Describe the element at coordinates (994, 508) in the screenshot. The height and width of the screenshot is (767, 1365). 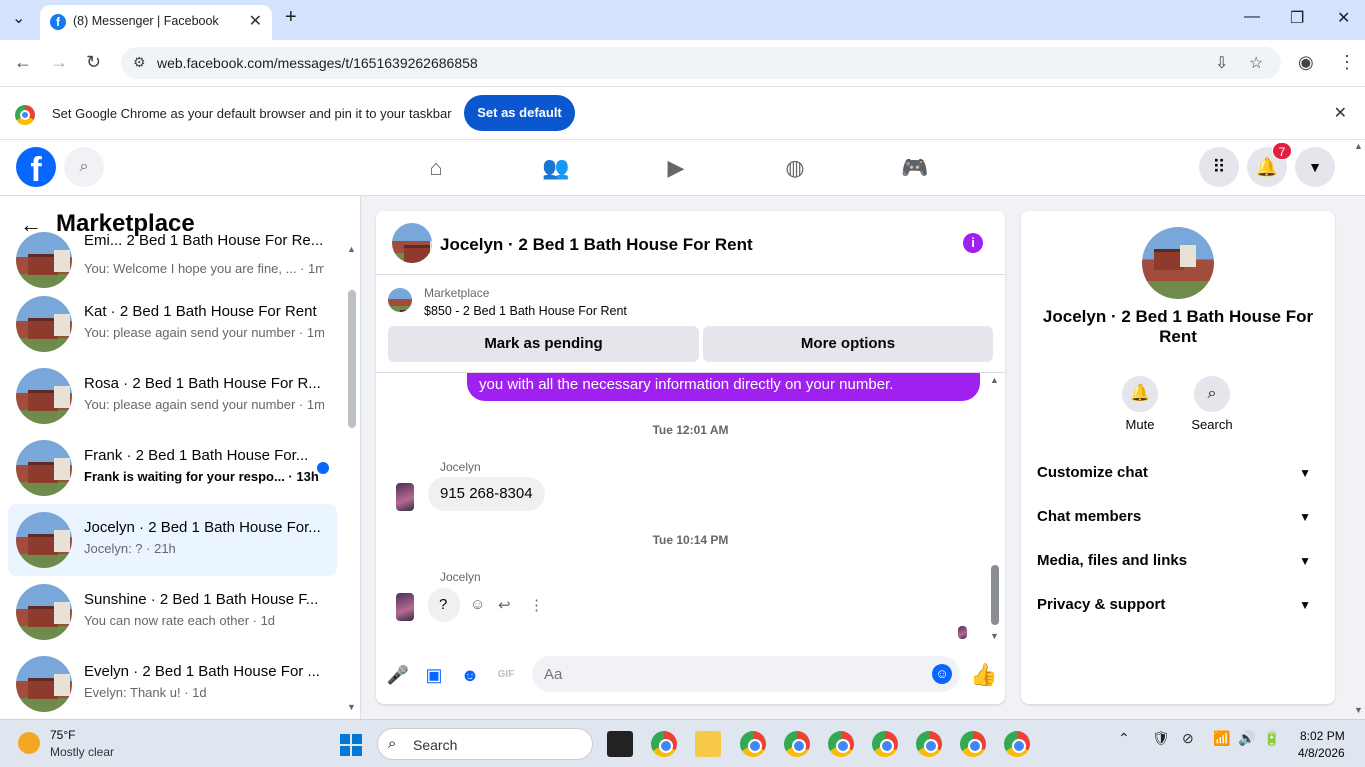
I see `chat-scrollbar: ▲ ▼` at that location.